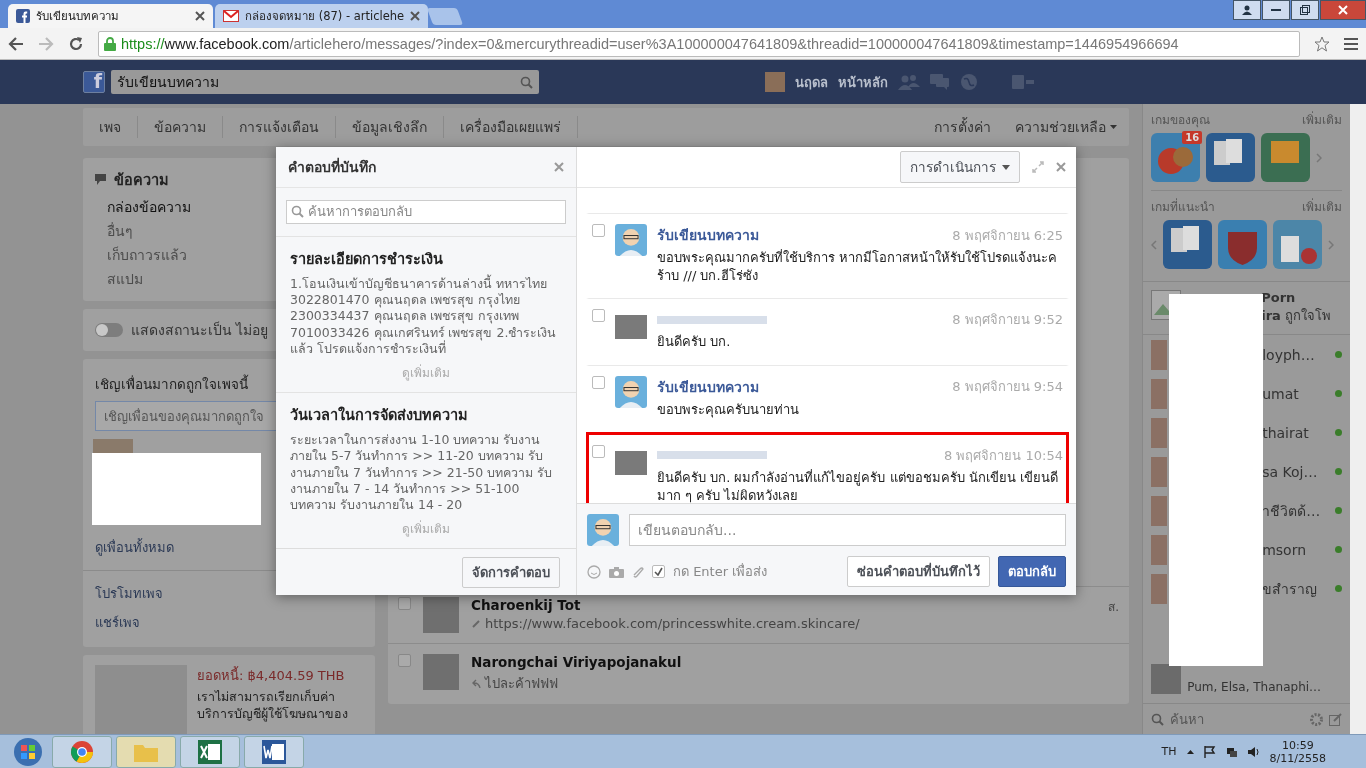  What do you see at coordinates (863, 82) in the screenshot?
I see `home-link: หน้าหลัก` at bounding box center [863, 82].